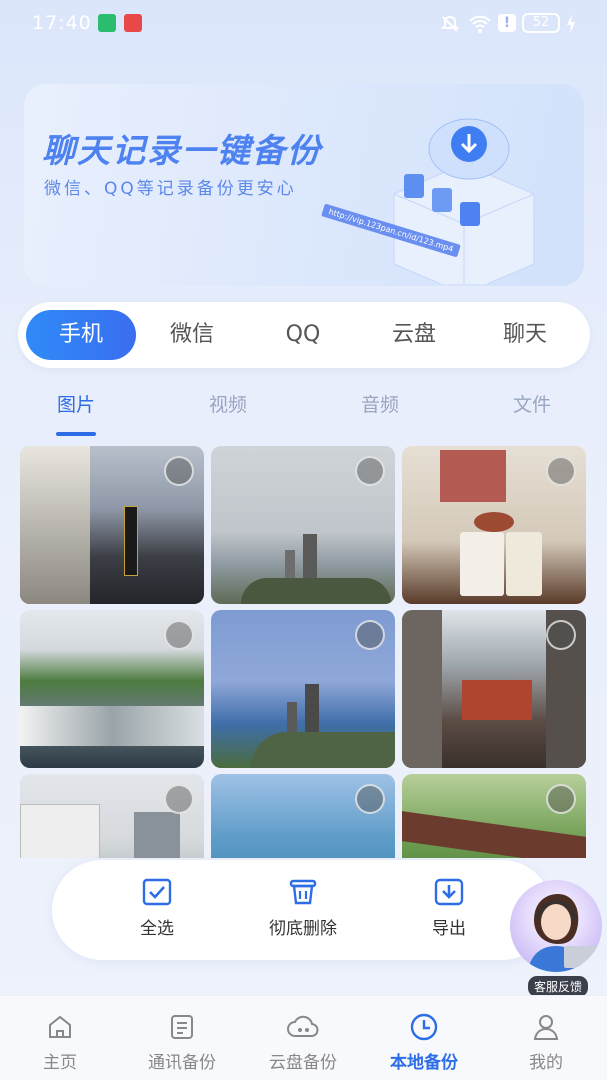 Image resolution: width=607 pixels, height=1080 pixels. I want to click on delete-permanently-button: 彻底删除, so click(303, 908).